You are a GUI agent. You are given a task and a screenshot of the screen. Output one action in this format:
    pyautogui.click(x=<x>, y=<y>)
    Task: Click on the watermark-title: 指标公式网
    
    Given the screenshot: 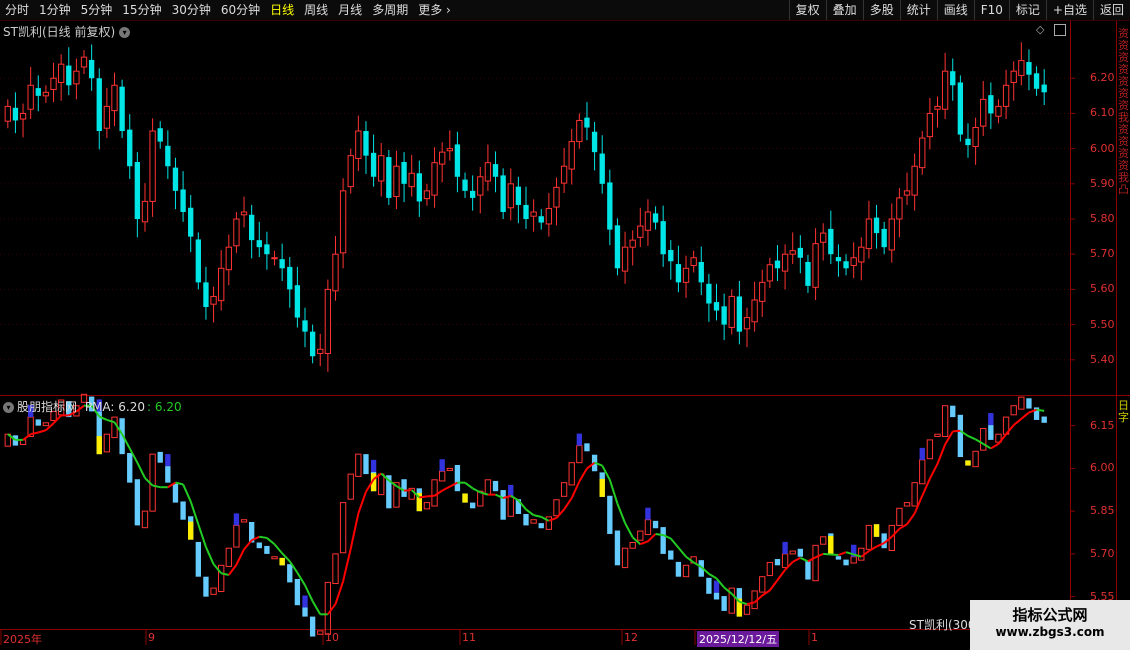 What is the action you would take?
    pyautogui.click(x=1050, y=615)
    